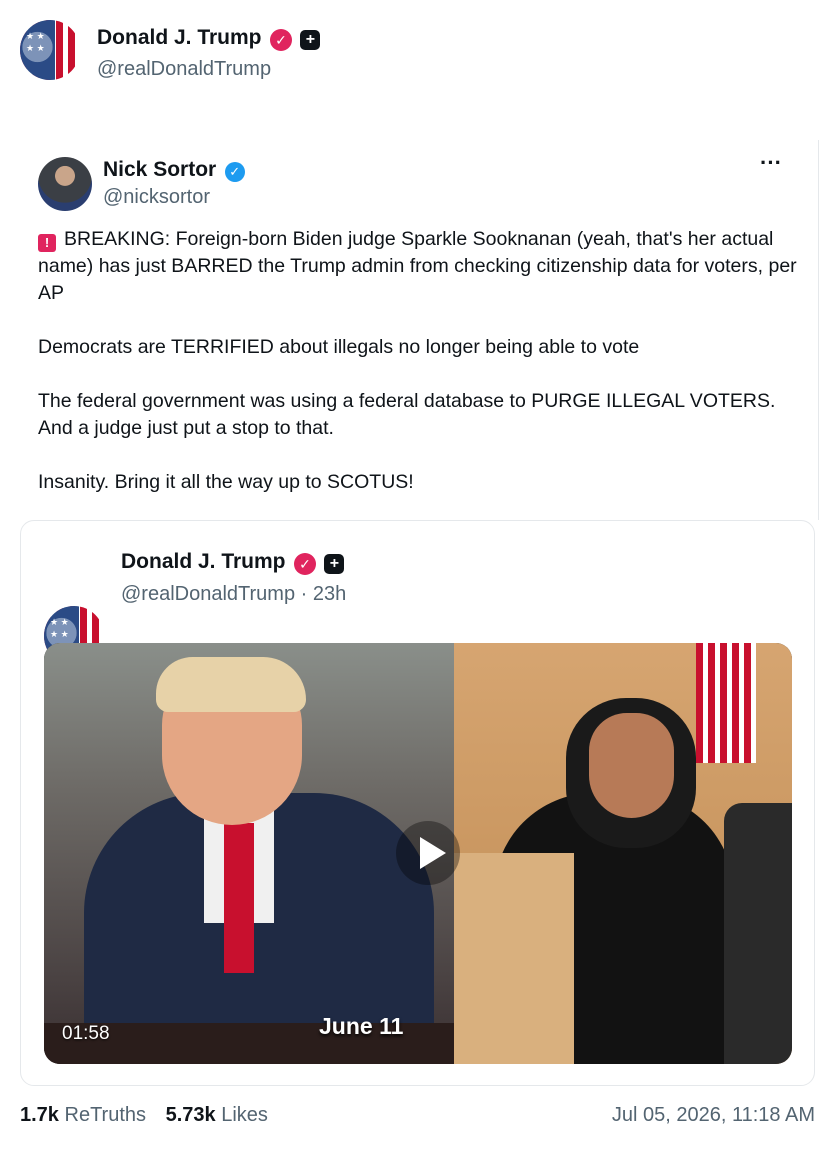 The height and width of the screenshot is (1159, 840). I want to click on retruths-stat: 1.7k ReTruths, so click(86, 1115).